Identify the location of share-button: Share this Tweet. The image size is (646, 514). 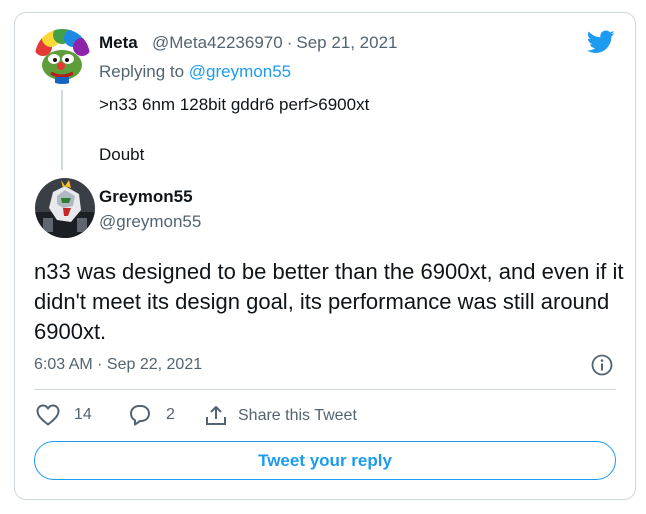
(280, 416).